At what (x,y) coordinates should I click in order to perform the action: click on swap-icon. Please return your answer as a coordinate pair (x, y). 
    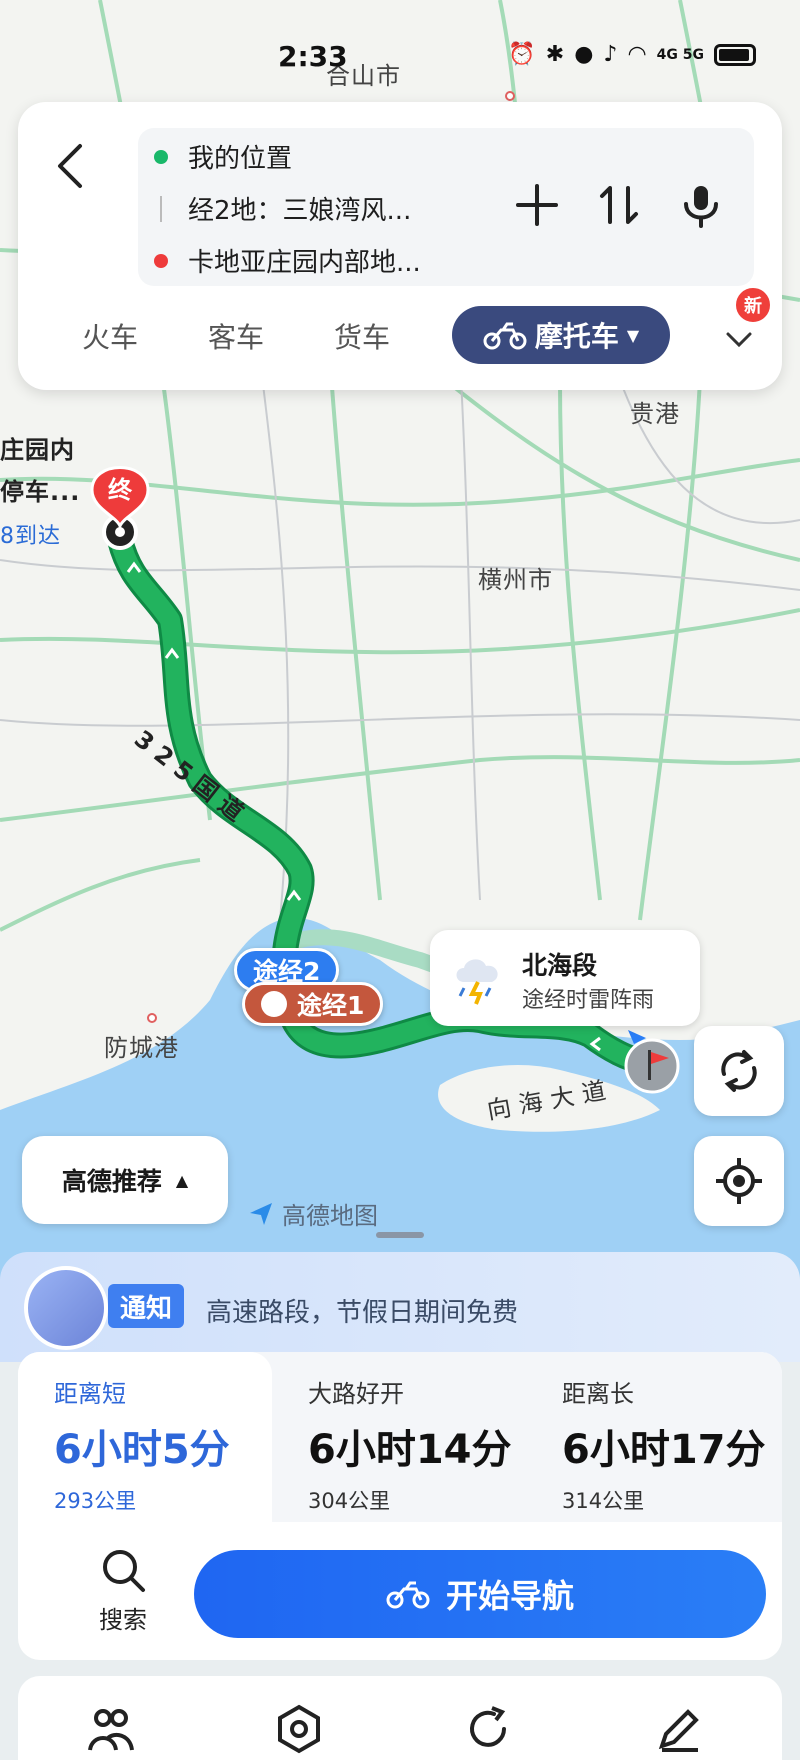
    Looking at the image, I should click on (619, 205).